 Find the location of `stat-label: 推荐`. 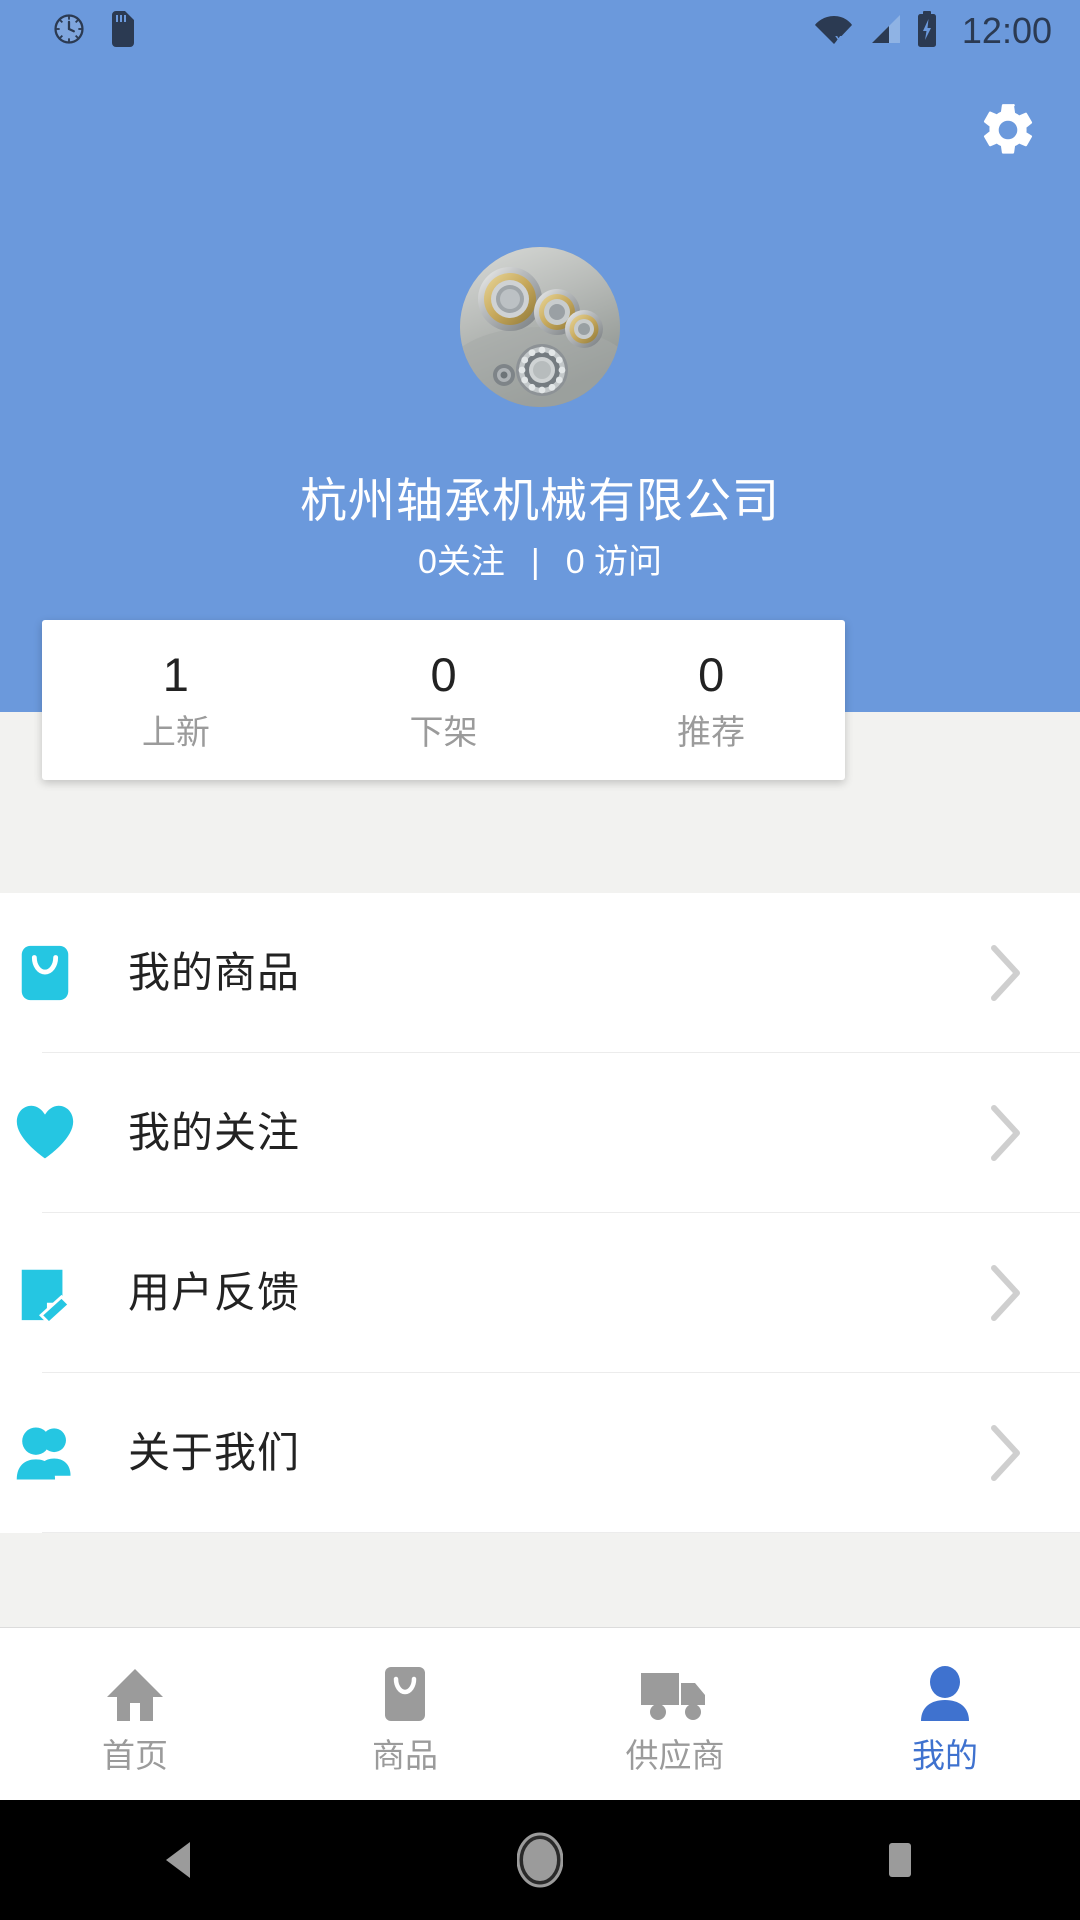

stat-label: 推荐 is located at coordinates (711, 732).